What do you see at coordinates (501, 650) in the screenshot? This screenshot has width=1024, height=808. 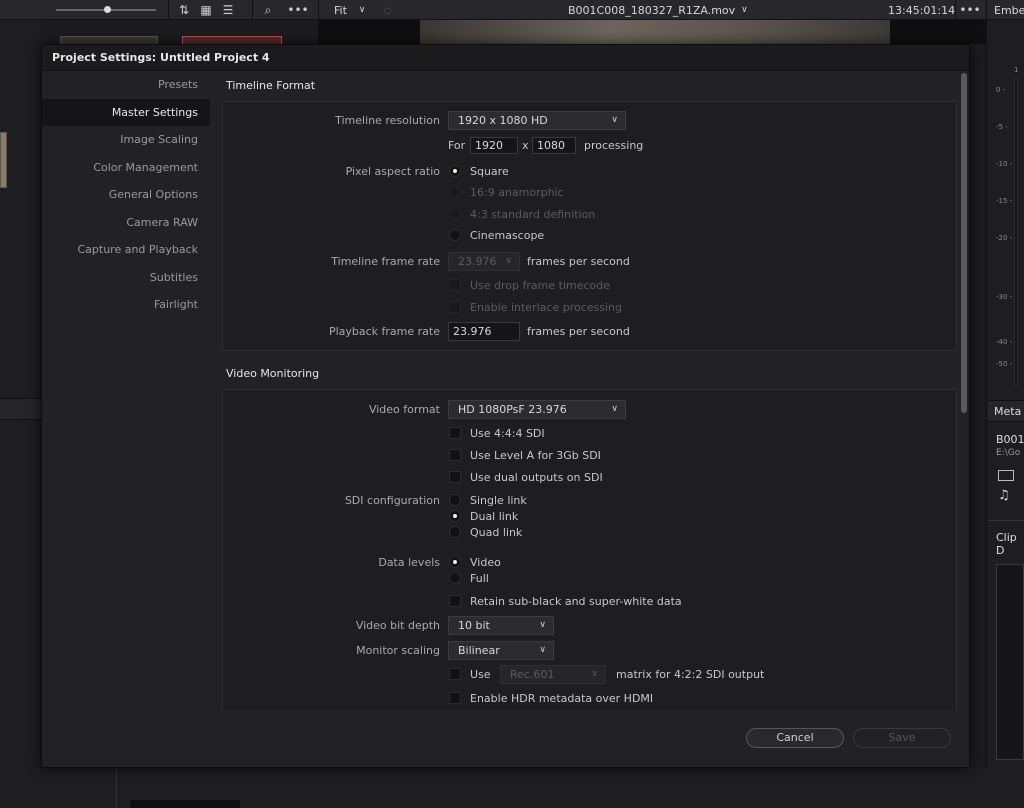 I see `monitor-scaling-dropdown: Bilinear ∨` at bounding box center [501, 650].